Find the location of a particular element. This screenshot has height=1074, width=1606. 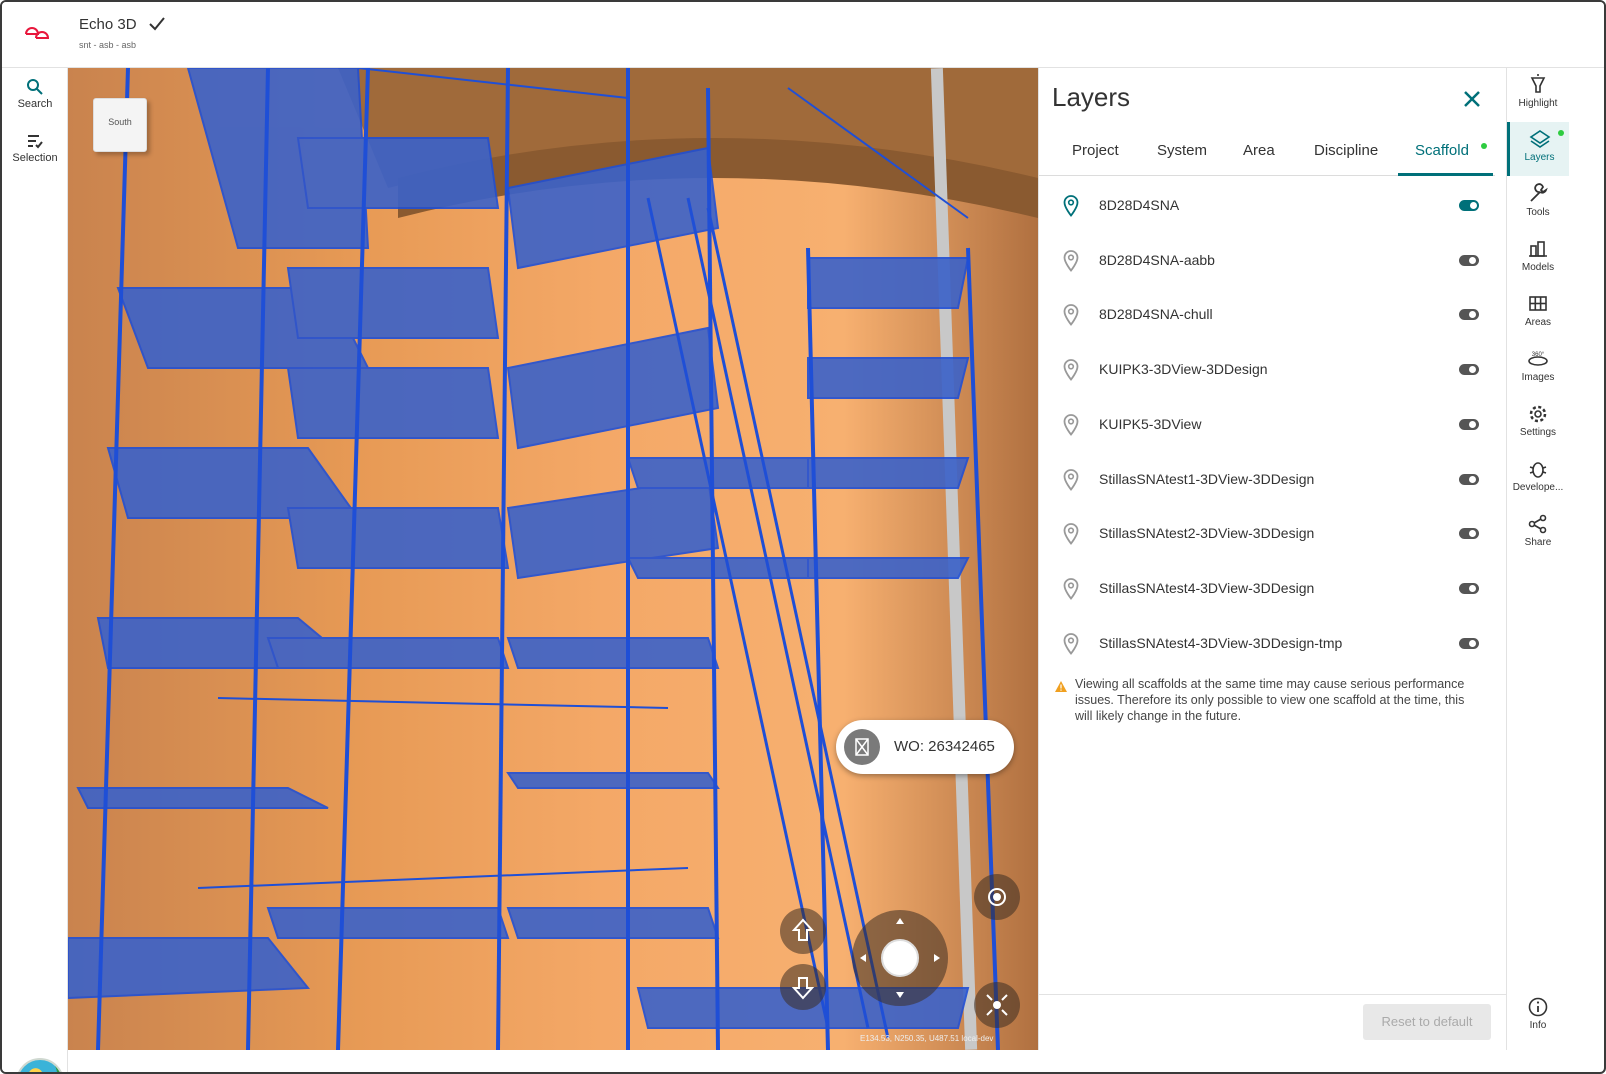

models-button: Models is located at coordinates (1538, 259).